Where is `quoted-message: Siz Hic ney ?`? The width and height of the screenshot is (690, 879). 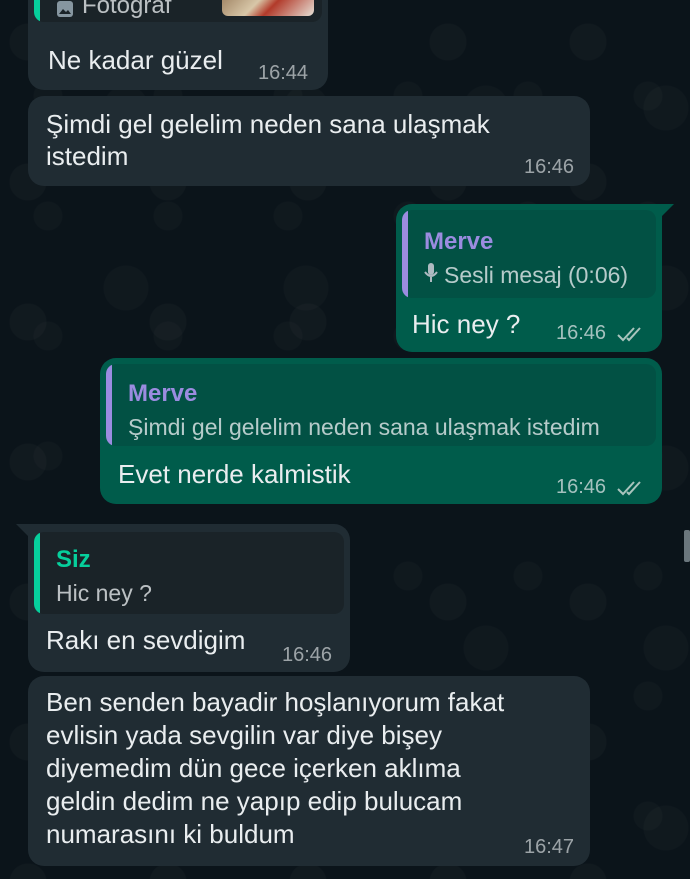 quoted-message: Siz Hic ney ? is located at coordinates (189, 573).